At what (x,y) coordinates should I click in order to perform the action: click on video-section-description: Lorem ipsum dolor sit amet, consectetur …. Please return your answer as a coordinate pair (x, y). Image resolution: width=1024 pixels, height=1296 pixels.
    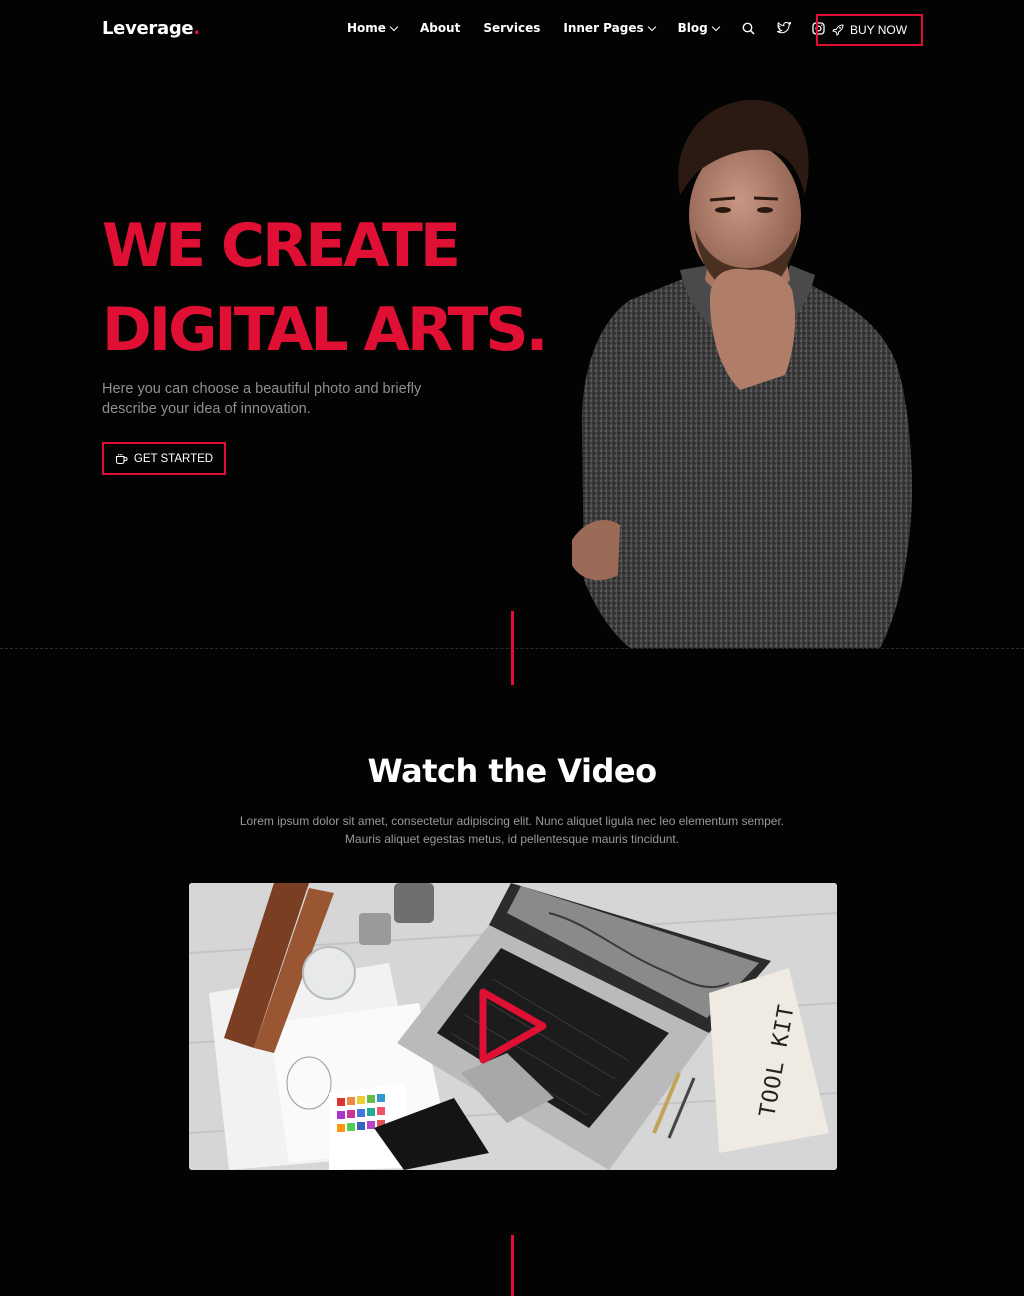
    Looking at the image, I should click on (512, 830).